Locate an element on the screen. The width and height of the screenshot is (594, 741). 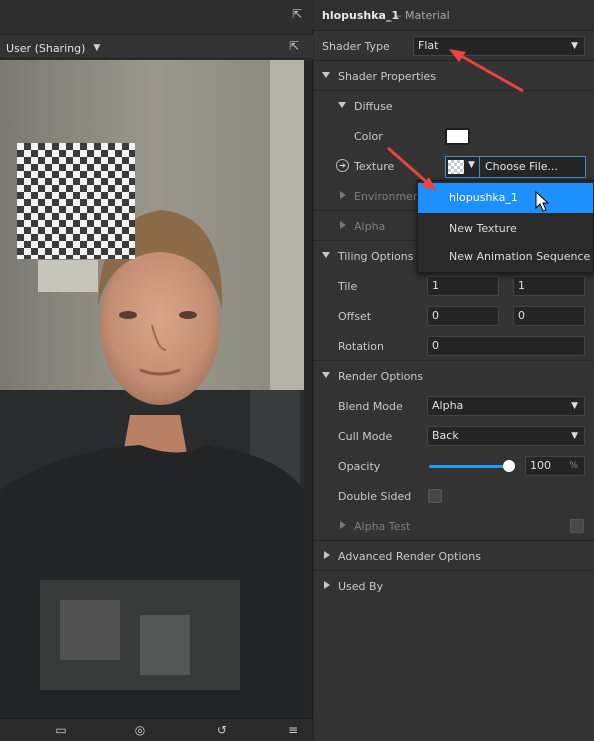
opacity-slider-knob is located at coordinates (509, 466).